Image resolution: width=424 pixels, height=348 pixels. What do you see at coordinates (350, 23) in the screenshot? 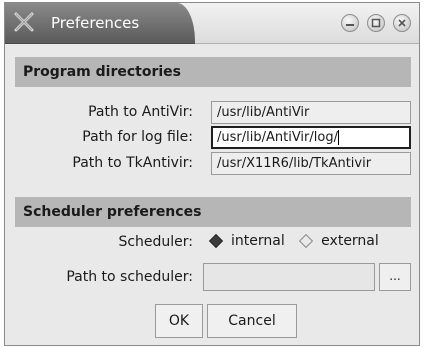
I see `minimize-icon` at bounding box center [350, 23].